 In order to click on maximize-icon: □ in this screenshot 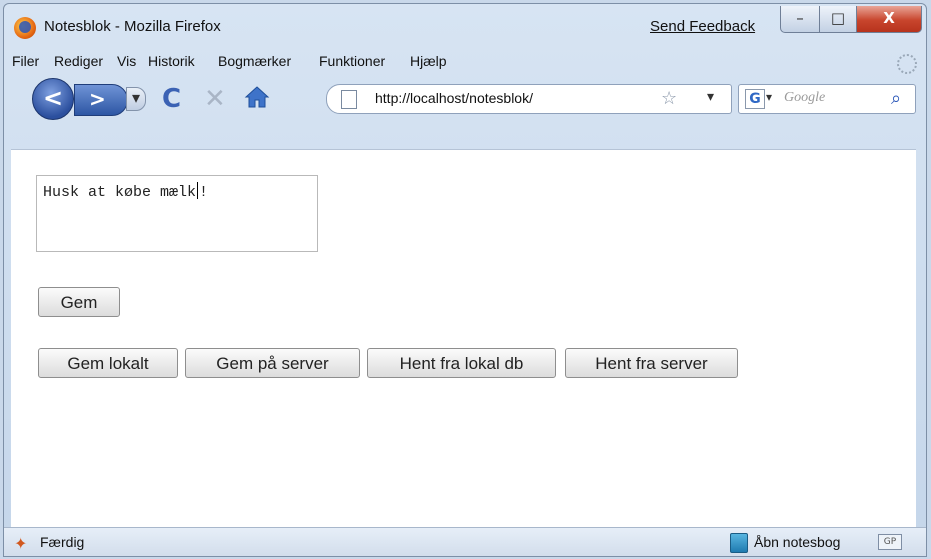, I will do `click(838, 18)`.